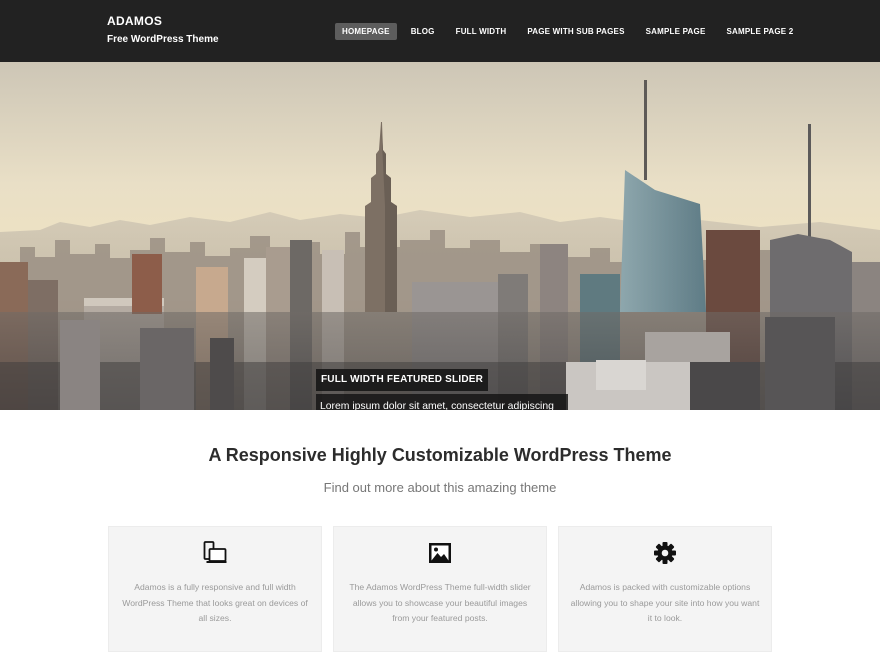 The image size is (880, 660). I want to click on nav-item-sample-page-2: SAMPLE PAGE 2, so click(759, 31).